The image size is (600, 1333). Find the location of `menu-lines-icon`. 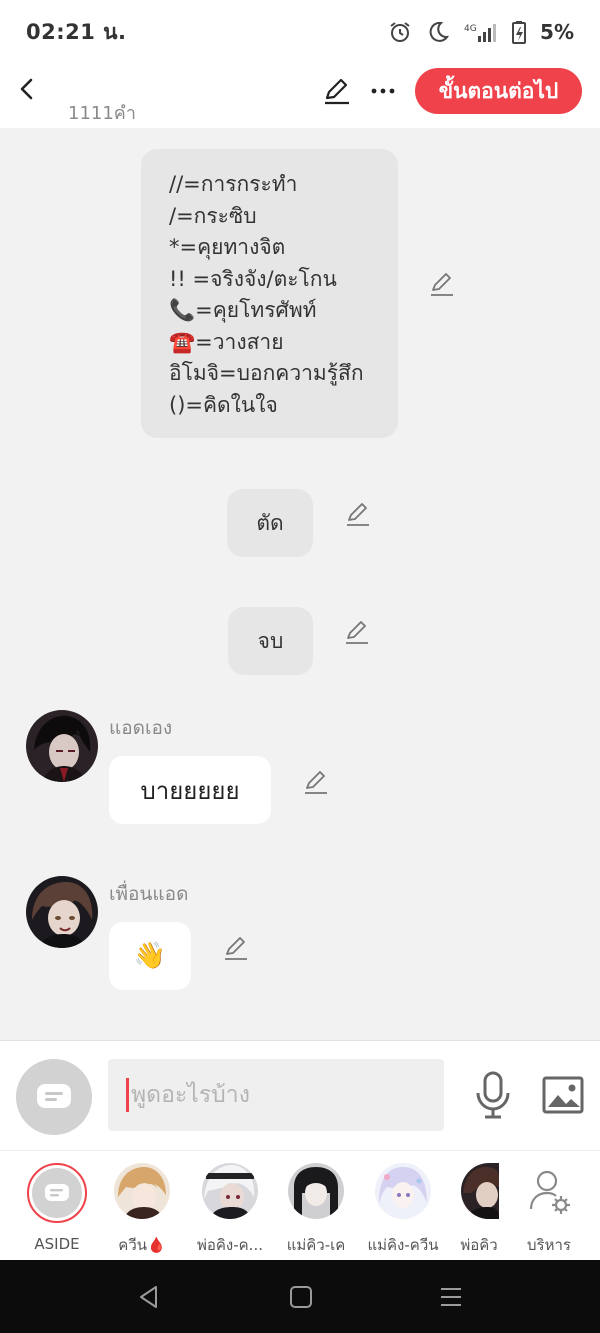

menu-lines-icon is located at coordinates (451, 1297).